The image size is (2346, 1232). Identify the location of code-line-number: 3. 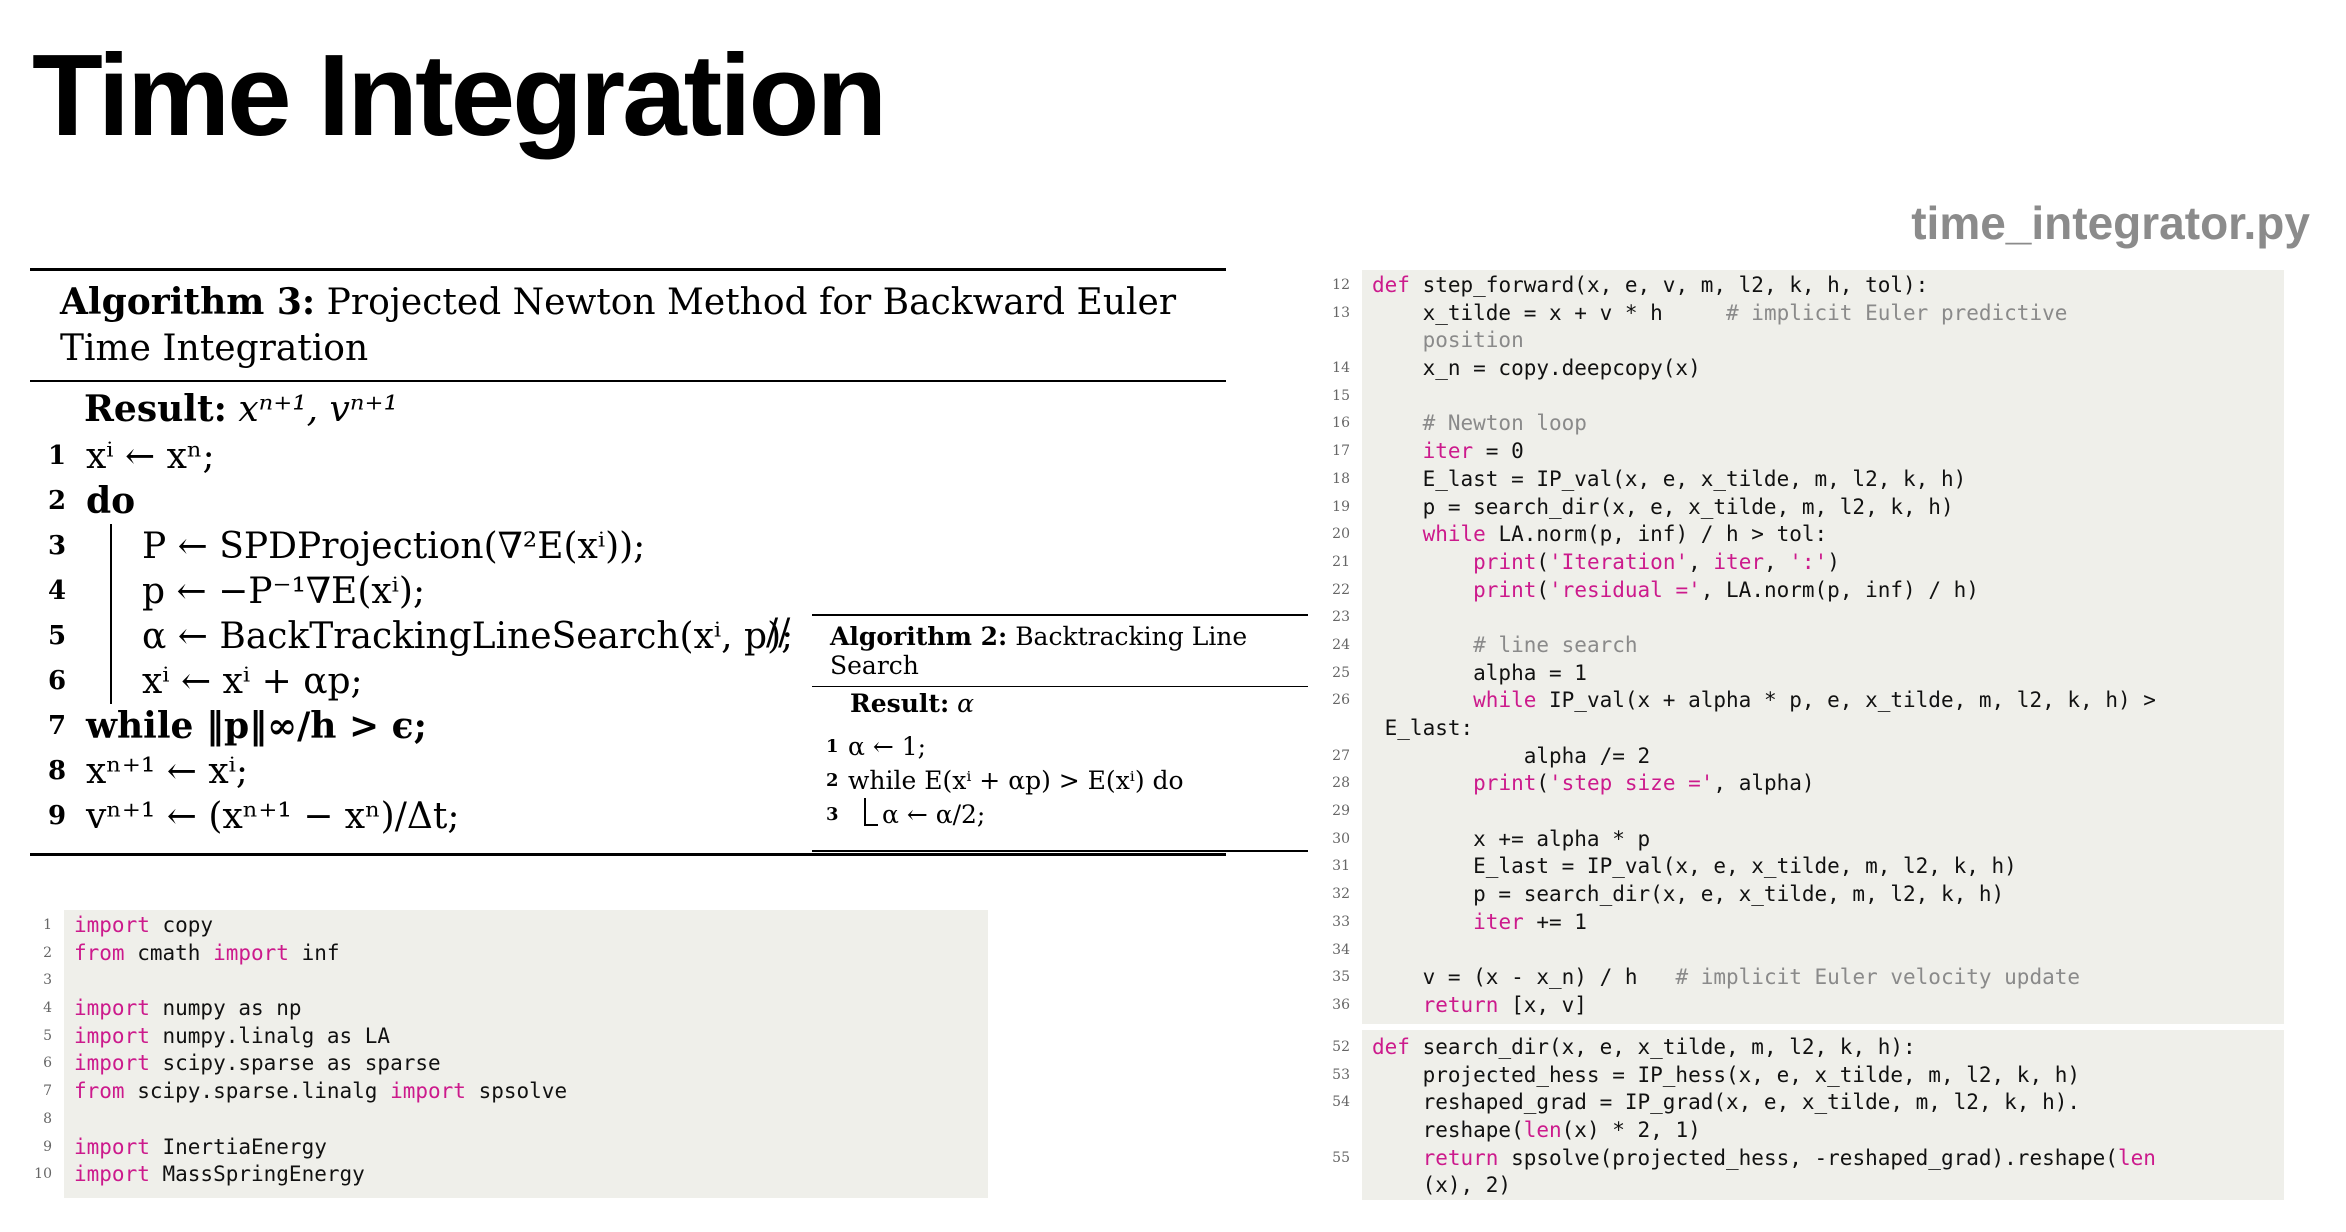
(47, 980).